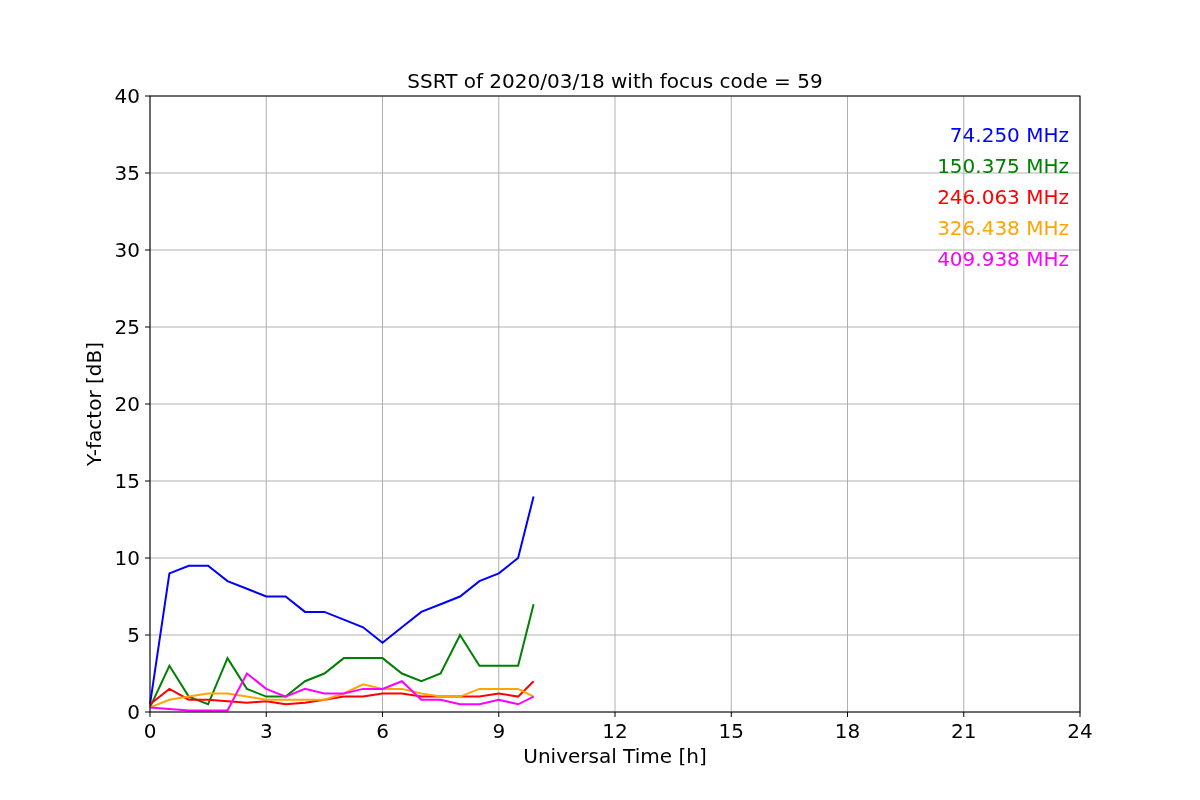  I want to click on tick-label: 30, so click(127, 250).